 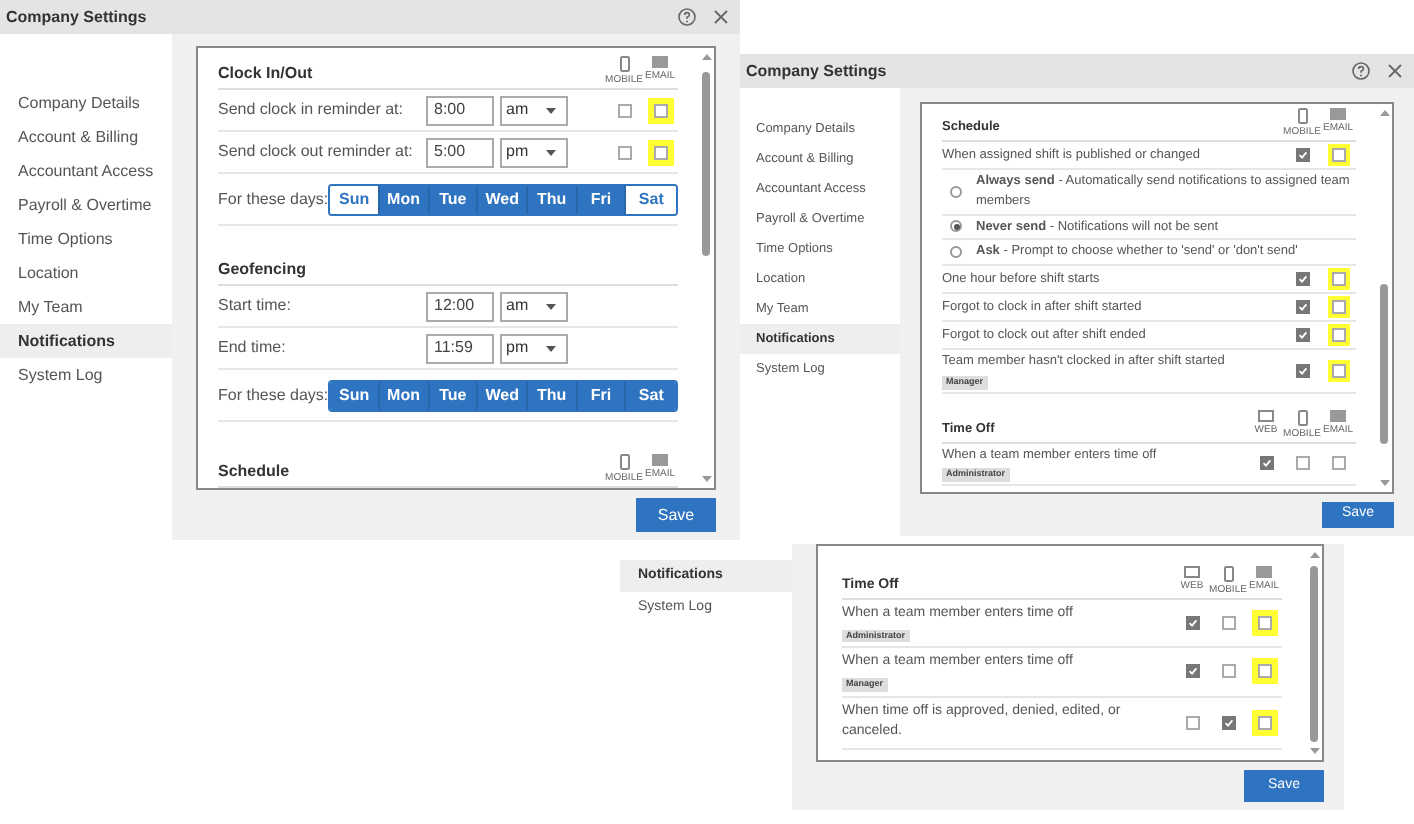 What do you see at coordinates (460, 152) in the screenshot?
I see `time-input: 5:00` at bounding box center [460, 152].